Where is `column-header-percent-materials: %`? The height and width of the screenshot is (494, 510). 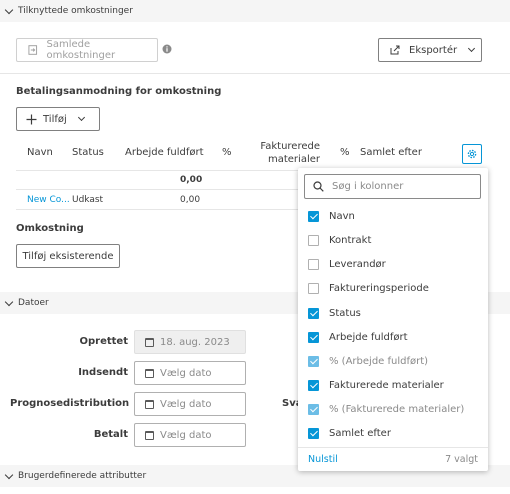 column-header-percent-materials: % is located at coordinates (345, 152).